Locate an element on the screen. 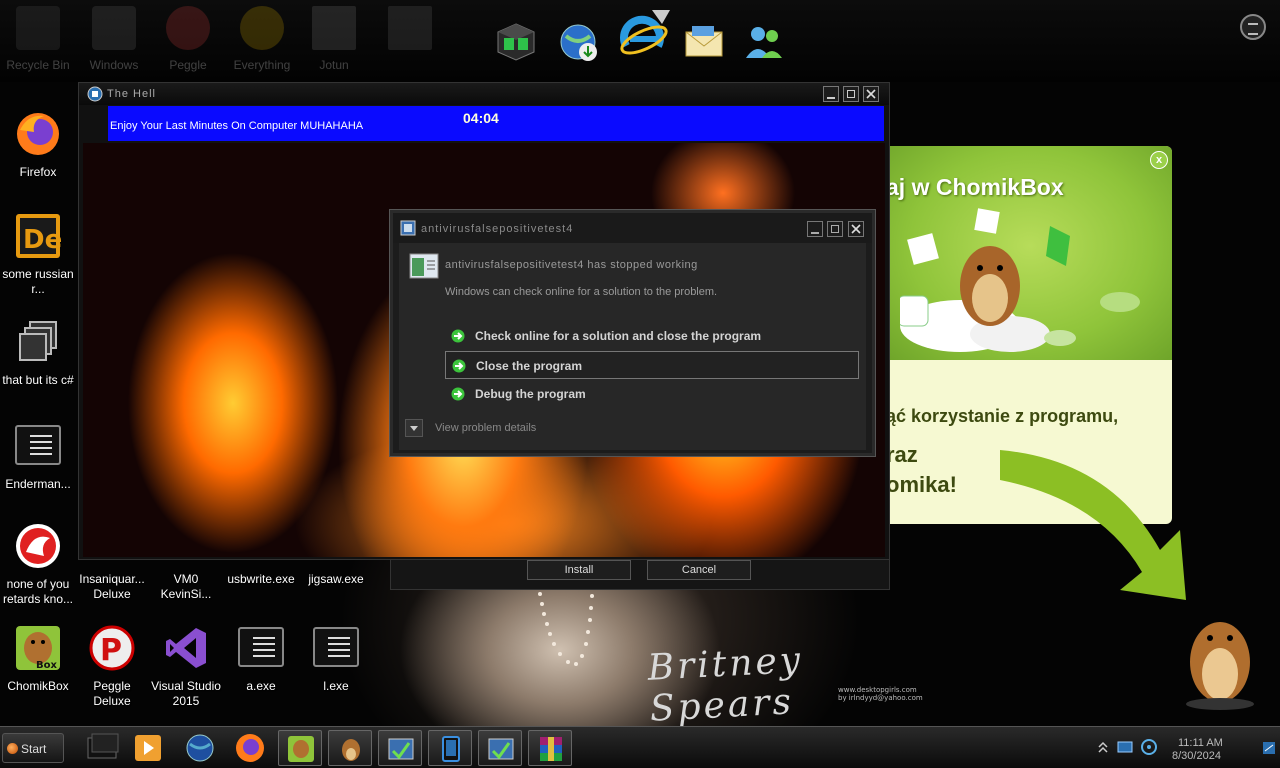 The image size is (1280, 768). taskbar-winrar-button is located at coordinates (550, 748).